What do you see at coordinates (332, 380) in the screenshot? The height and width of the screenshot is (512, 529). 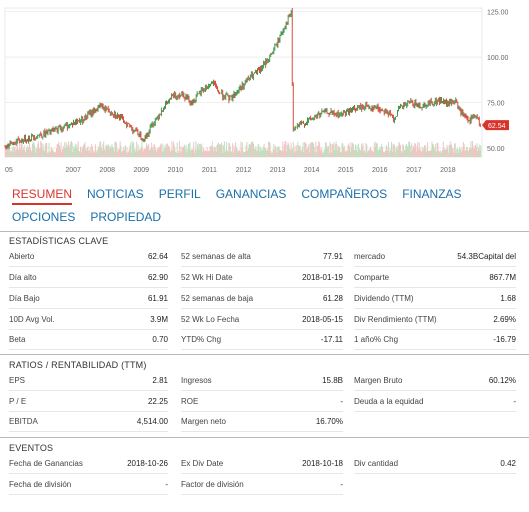 I see `stat-value: 15.8B` at bounding box center [332, 380].